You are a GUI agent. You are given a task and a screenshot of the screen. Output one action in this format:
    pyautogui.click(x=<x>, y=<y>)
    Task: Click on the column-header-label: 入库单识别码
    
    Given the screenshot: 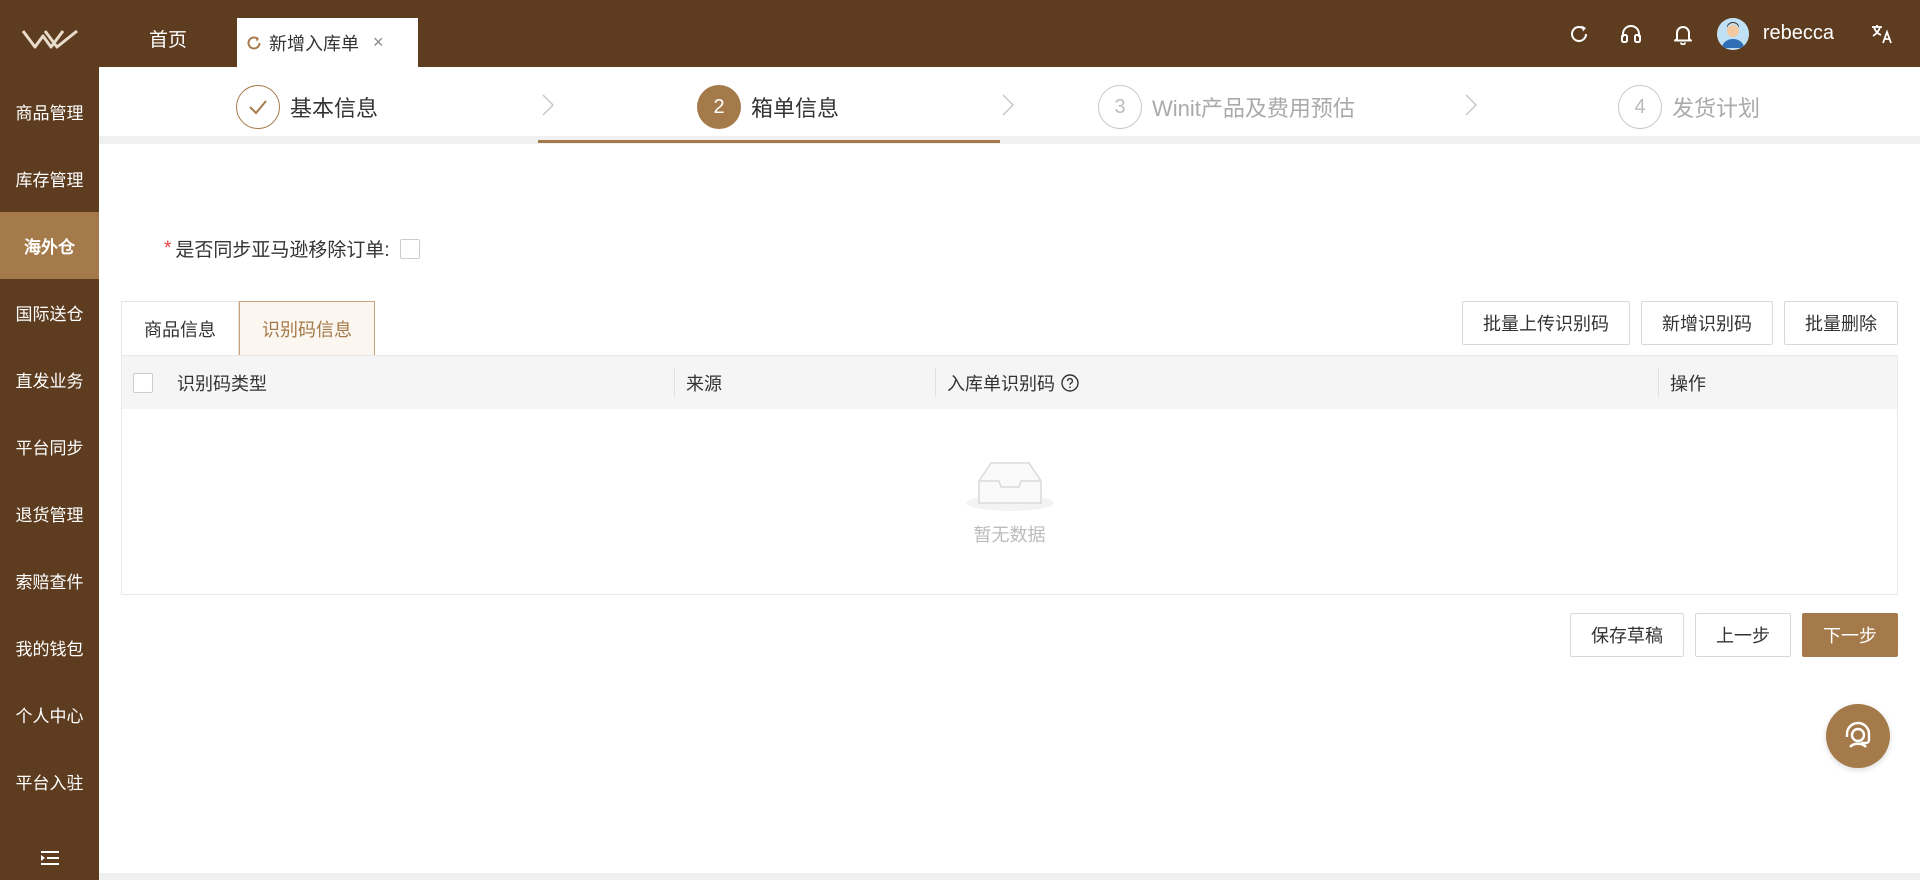 What is the action you would take?
    pyautogui.click(x=1001, y=383)
    